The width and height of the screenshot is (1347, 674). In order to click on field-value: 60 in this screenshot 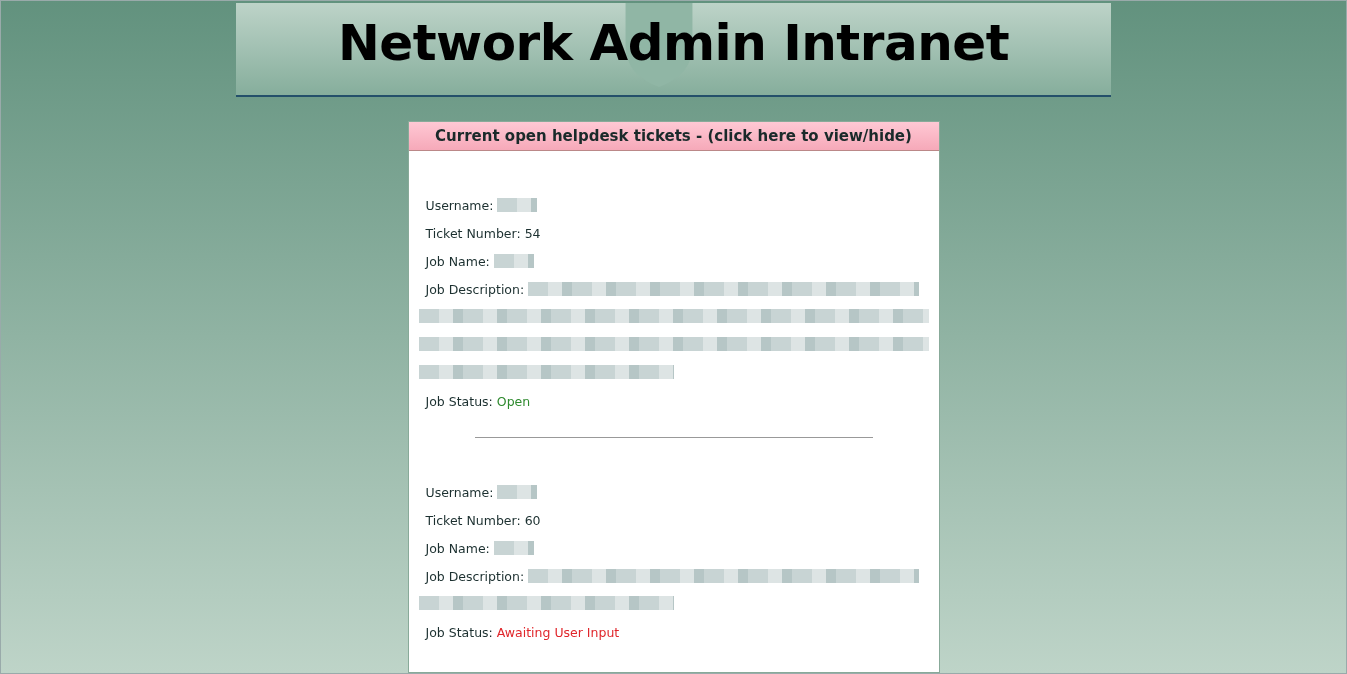, I will do `click(532, 520)`.